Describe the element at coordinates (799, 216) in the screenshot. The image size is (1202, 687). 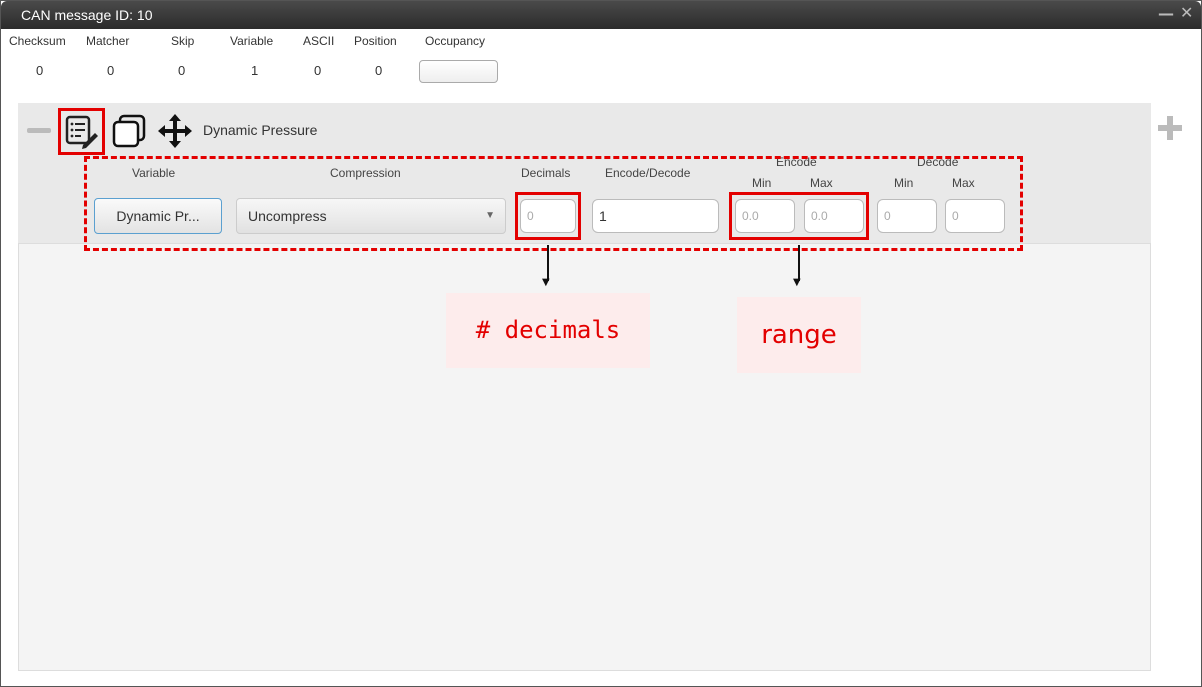
I see `range-highlight-box` at that location.